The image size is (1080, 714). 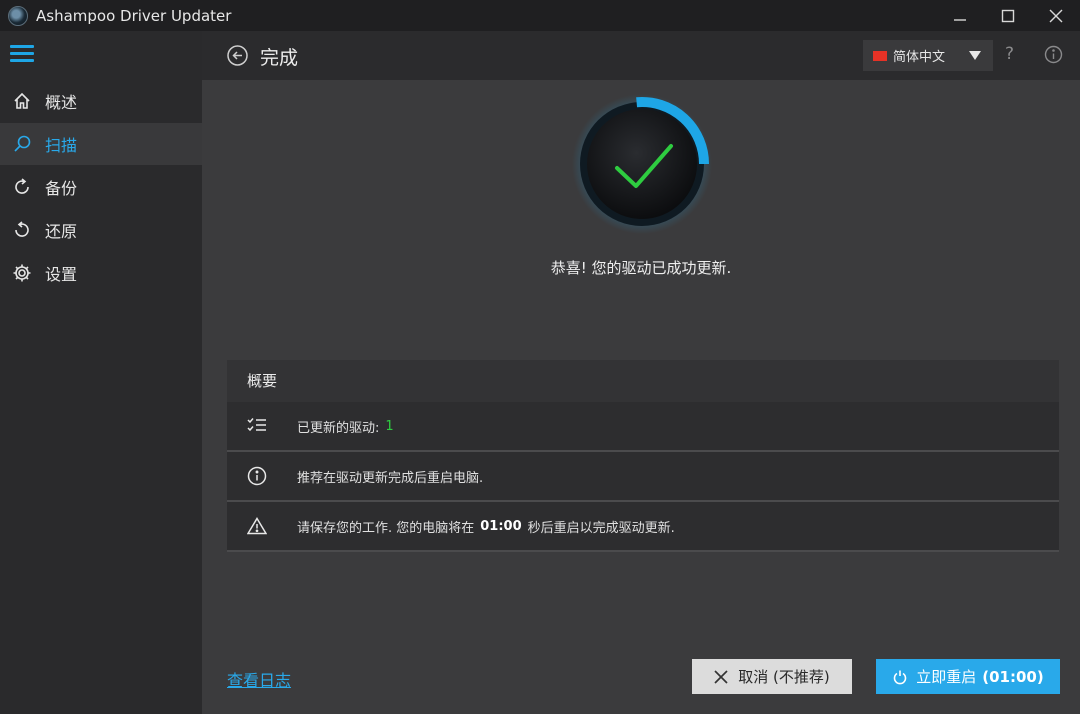 I want to click on backup-icon, so click(x=22, y=187).